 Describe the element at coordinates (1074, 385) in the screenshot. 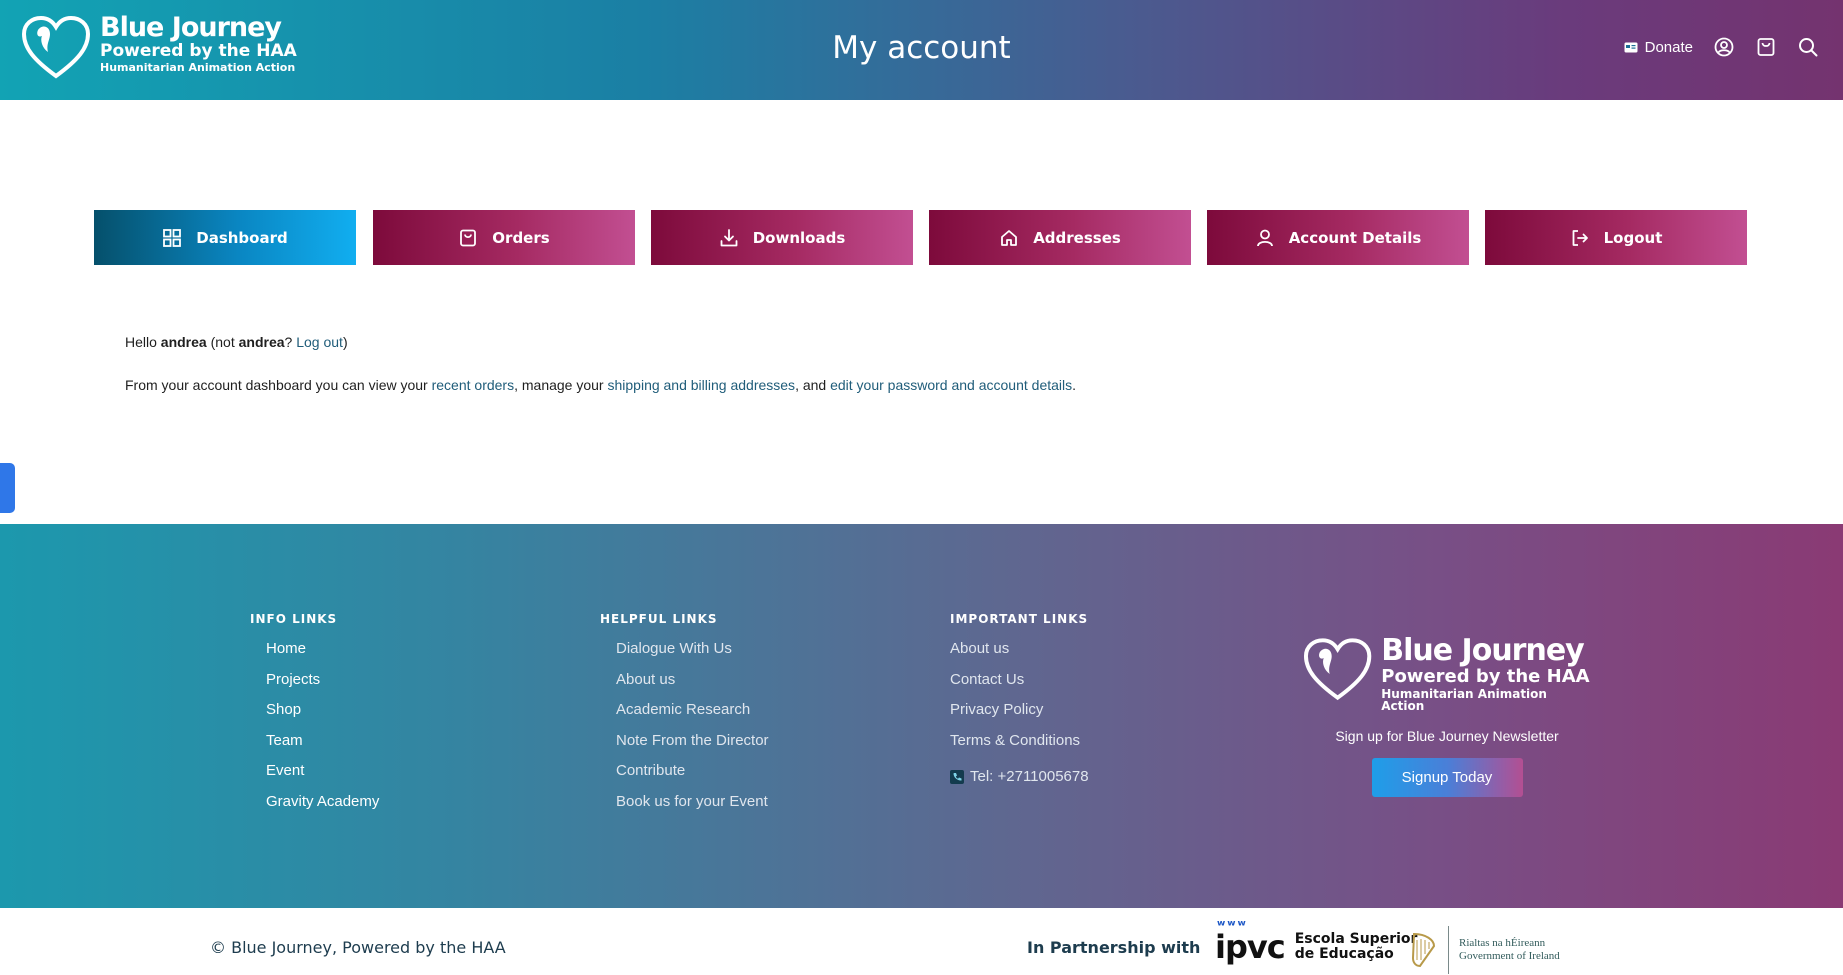

I see `intro-text-4: .` at that location.